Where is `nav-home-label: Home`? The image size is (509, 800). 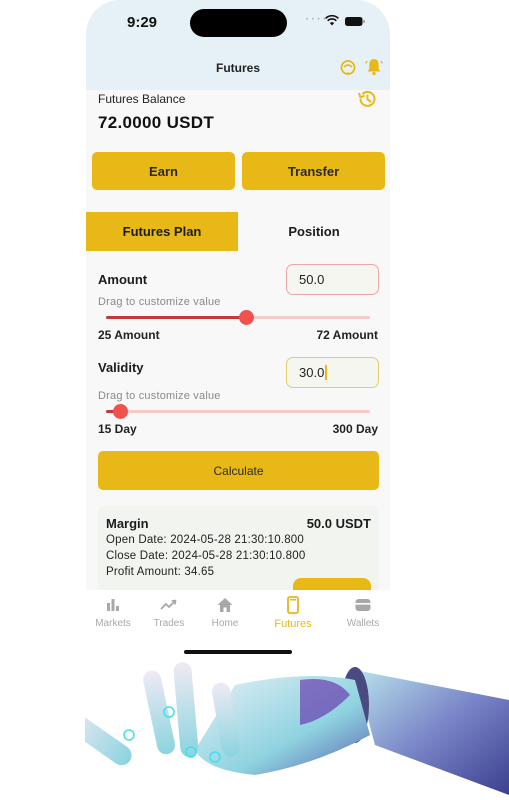 nav-home-label: Home is located at coordinates (225, 623).